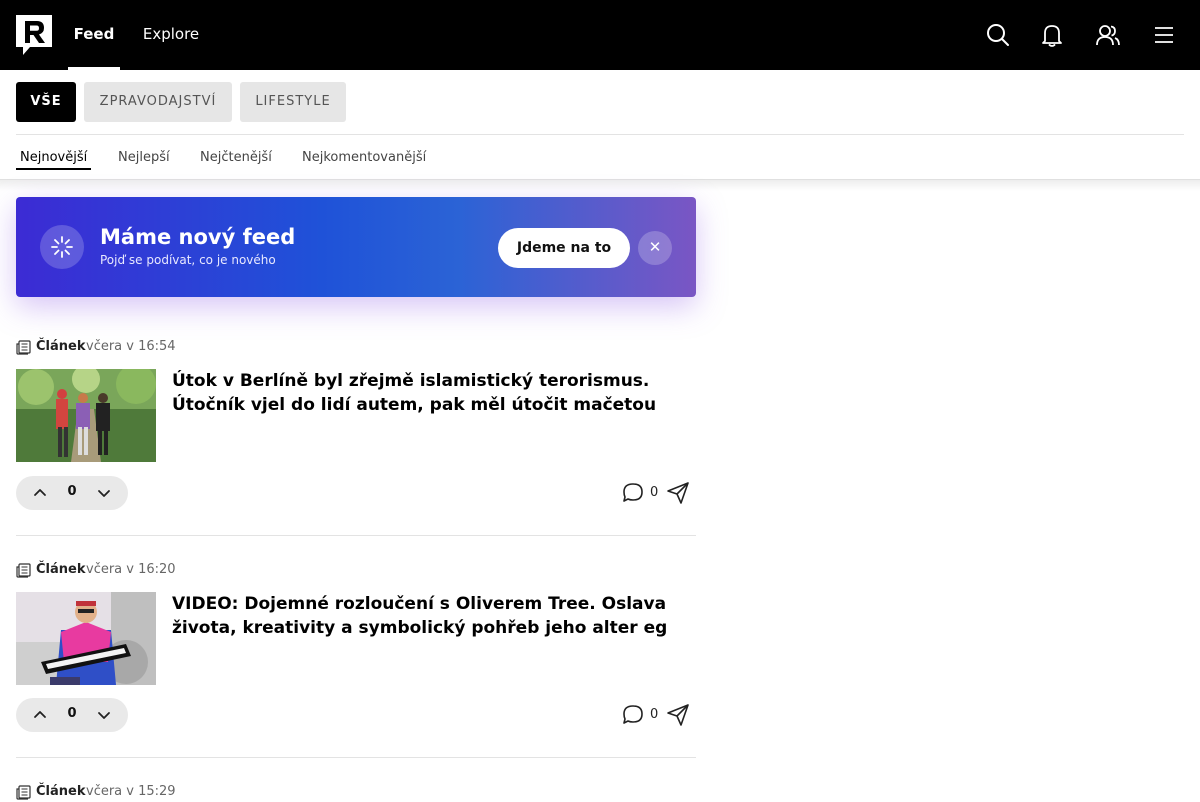 The height and width of the screenshot is (802, 1200). Describe the element at coordinates (1108, 35) in the screenshot. I see `users-icon` at that location.